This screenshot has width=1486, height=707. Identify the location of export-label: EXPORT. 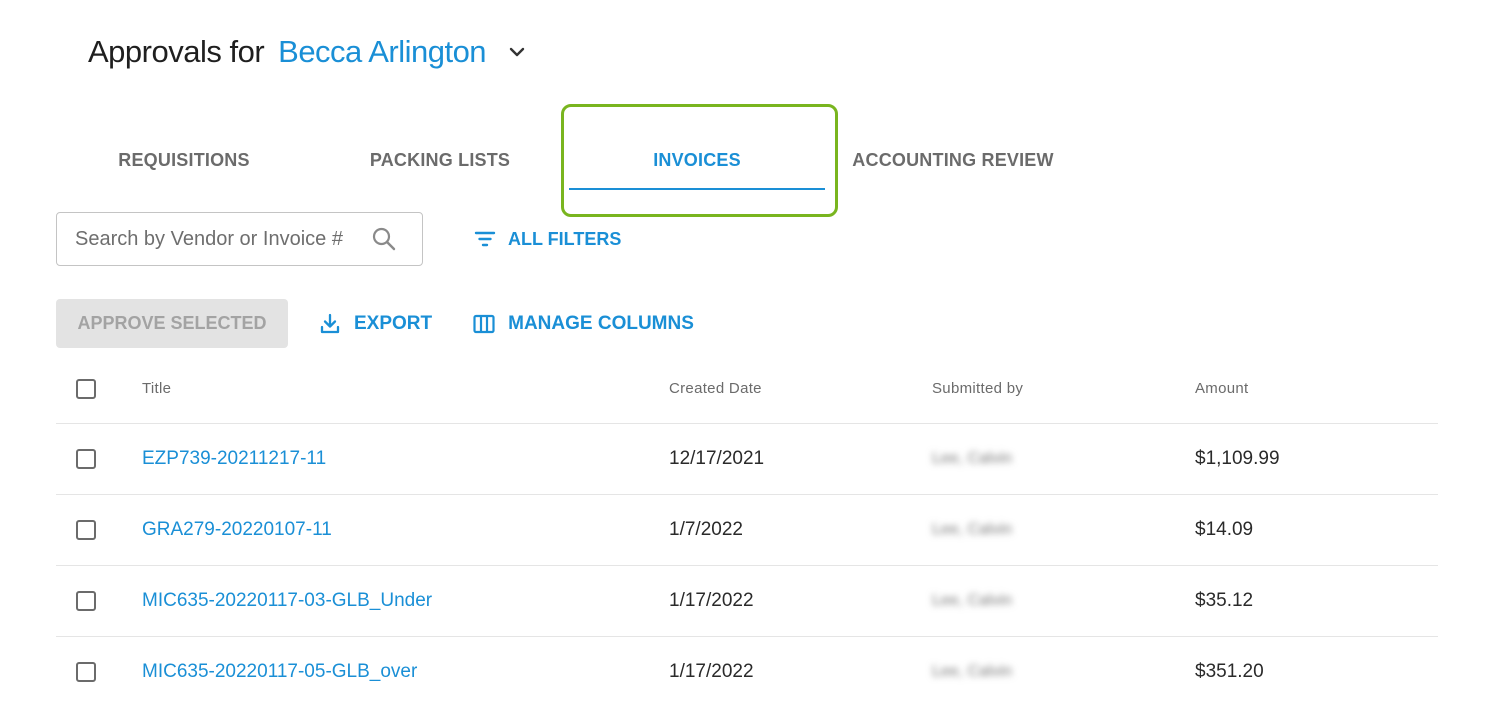
(393, 323).